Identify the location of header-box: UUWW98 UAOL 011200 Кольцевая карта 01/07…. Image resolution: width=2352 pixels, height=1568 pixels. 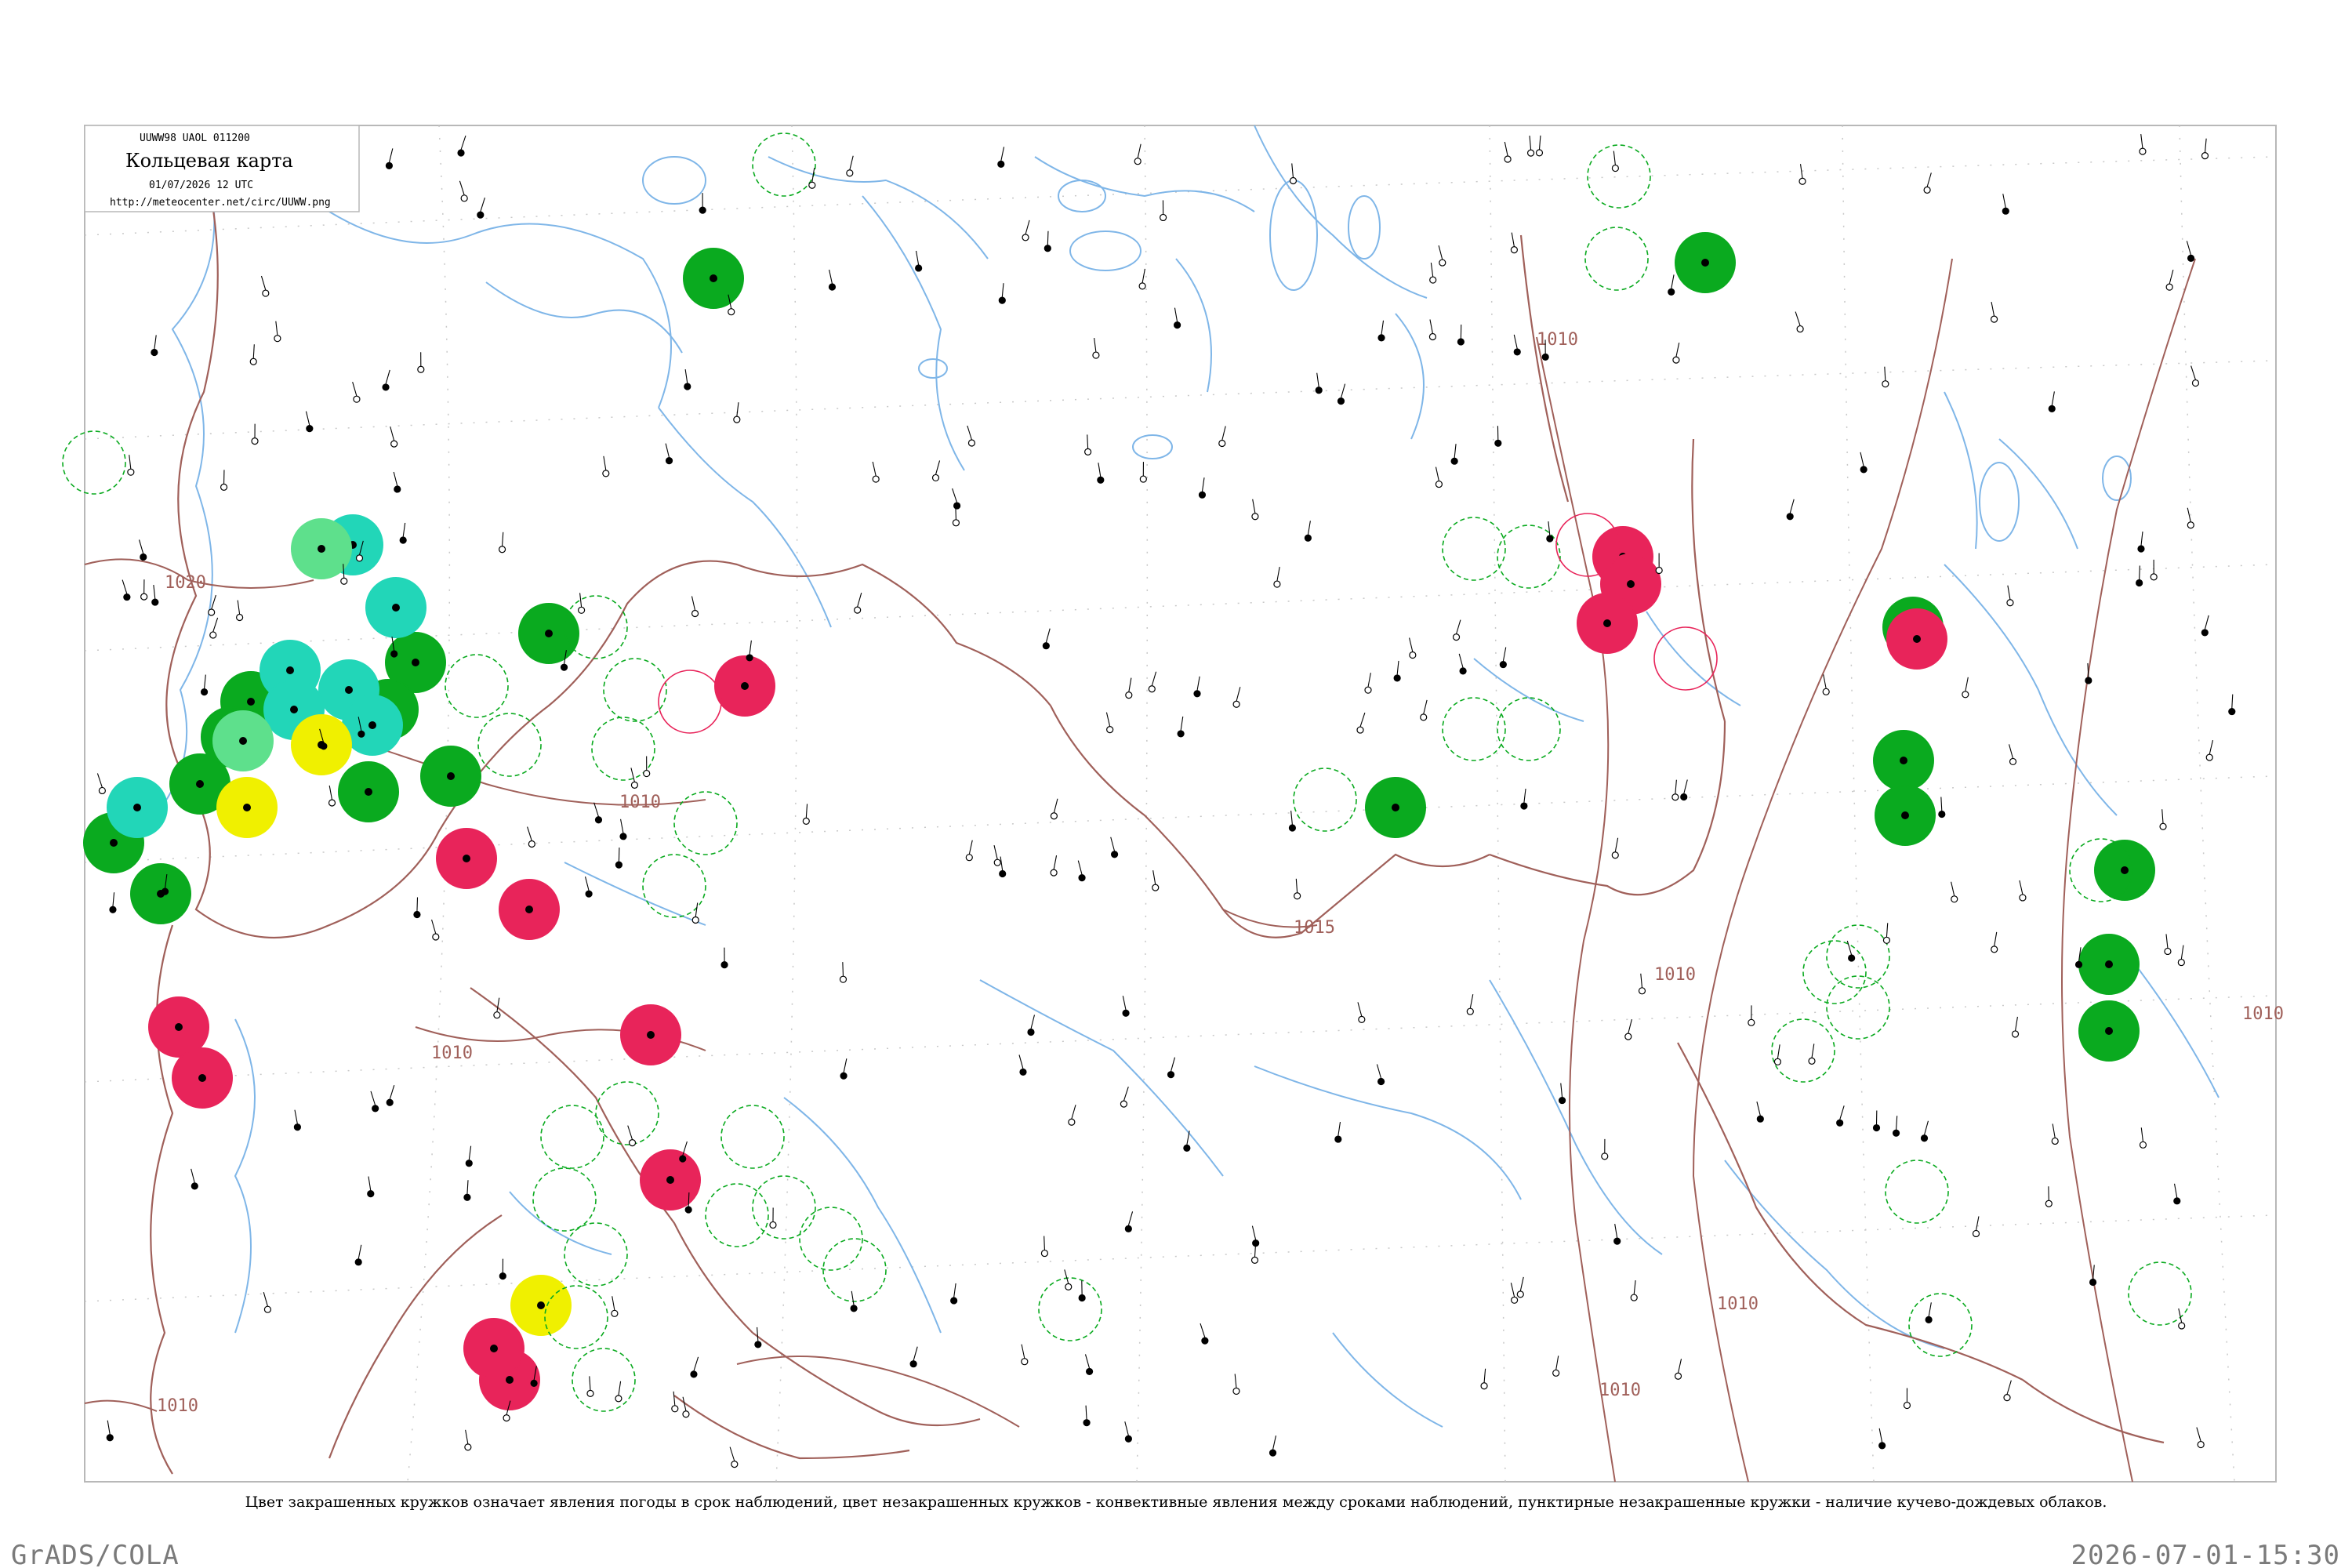
(222, 168).